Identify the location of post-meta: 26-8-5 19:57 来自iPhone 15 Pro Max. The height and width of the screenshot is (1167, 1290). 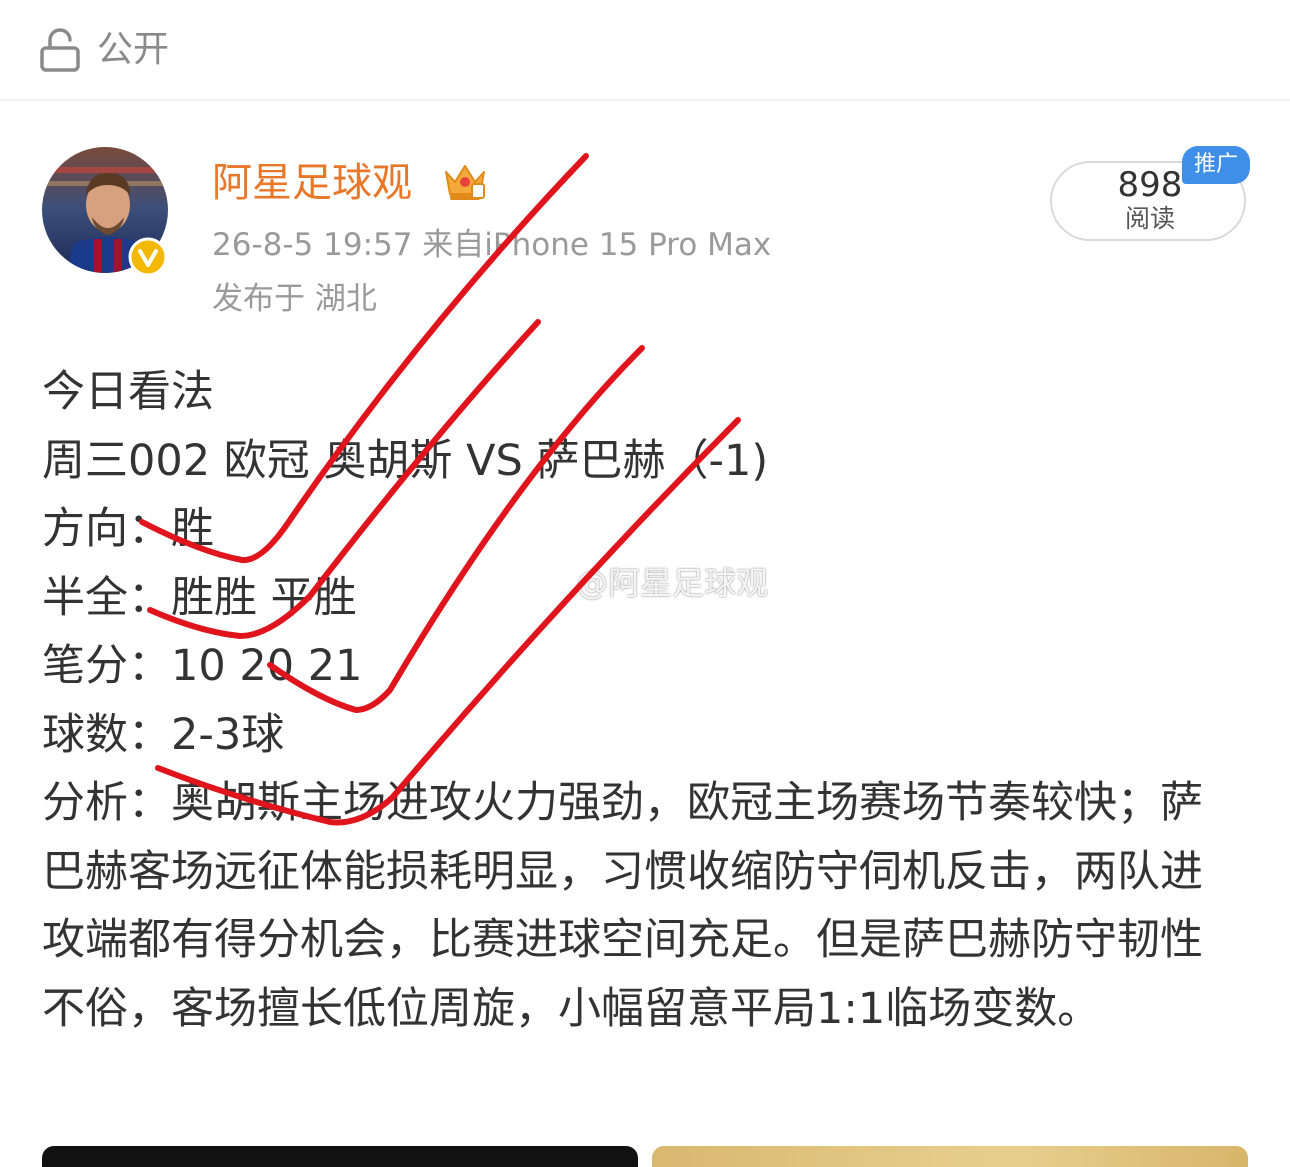
(492, 245).